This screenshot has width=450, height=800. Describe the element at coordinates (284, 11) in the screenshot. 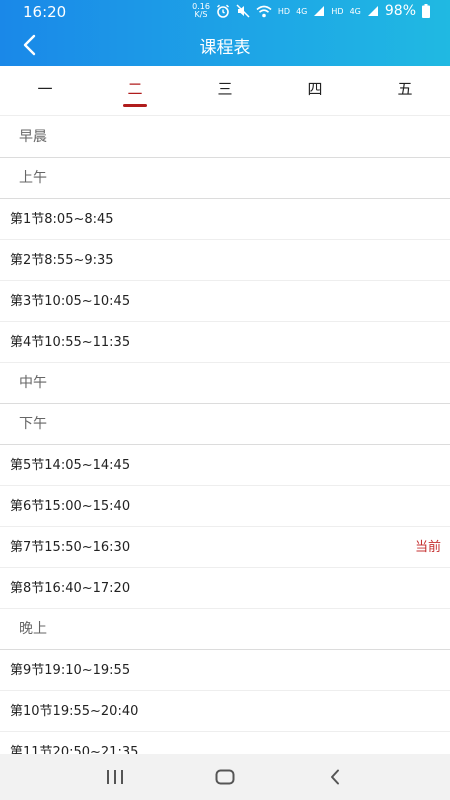

I see `hd-label-1: HD` at that location.